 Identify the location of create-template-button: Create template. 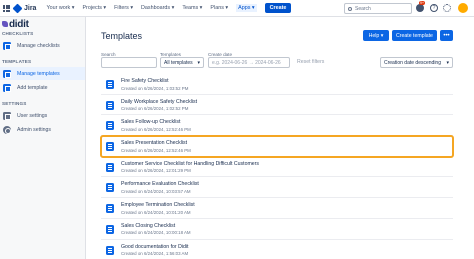
(414, 35).